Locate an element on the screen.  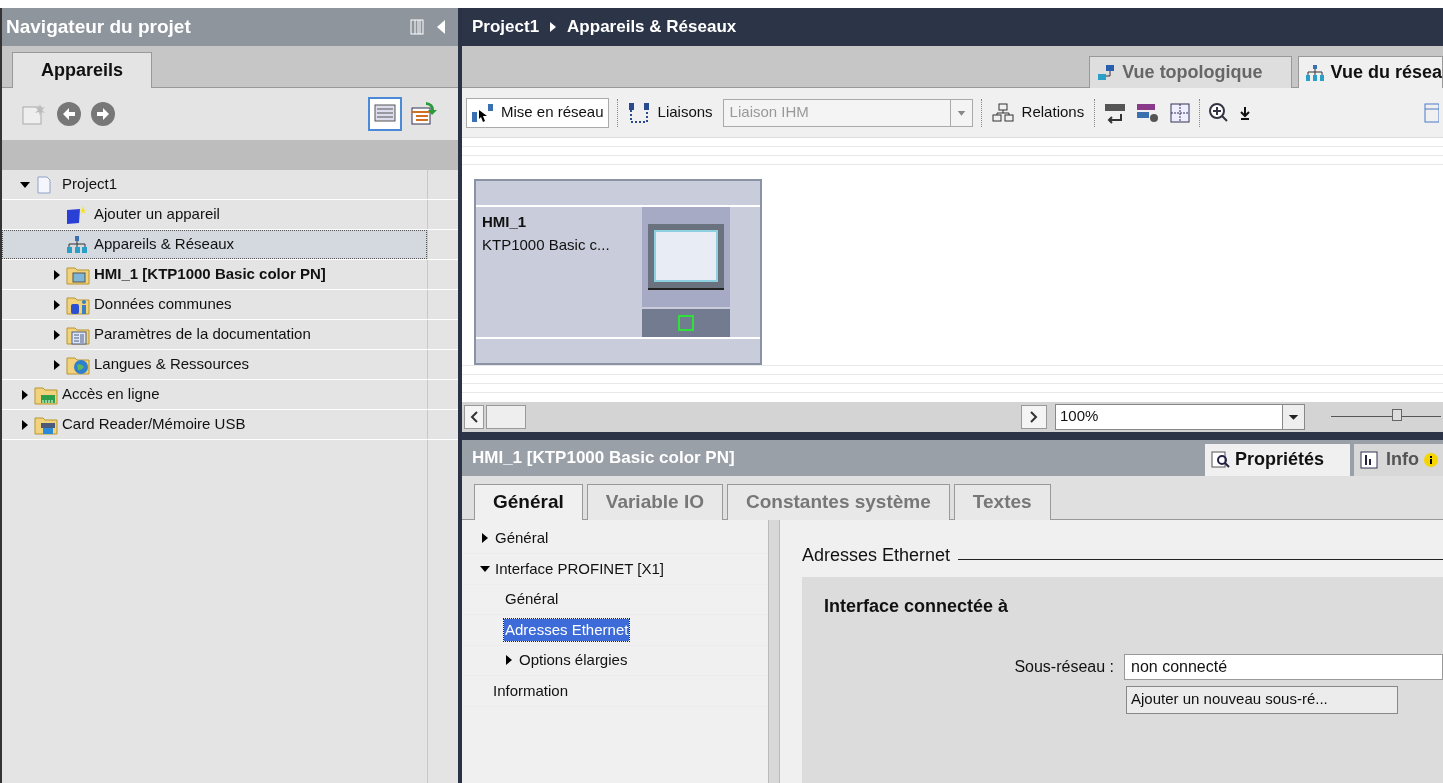
topology-icon is located at coordinates (1106, 72).